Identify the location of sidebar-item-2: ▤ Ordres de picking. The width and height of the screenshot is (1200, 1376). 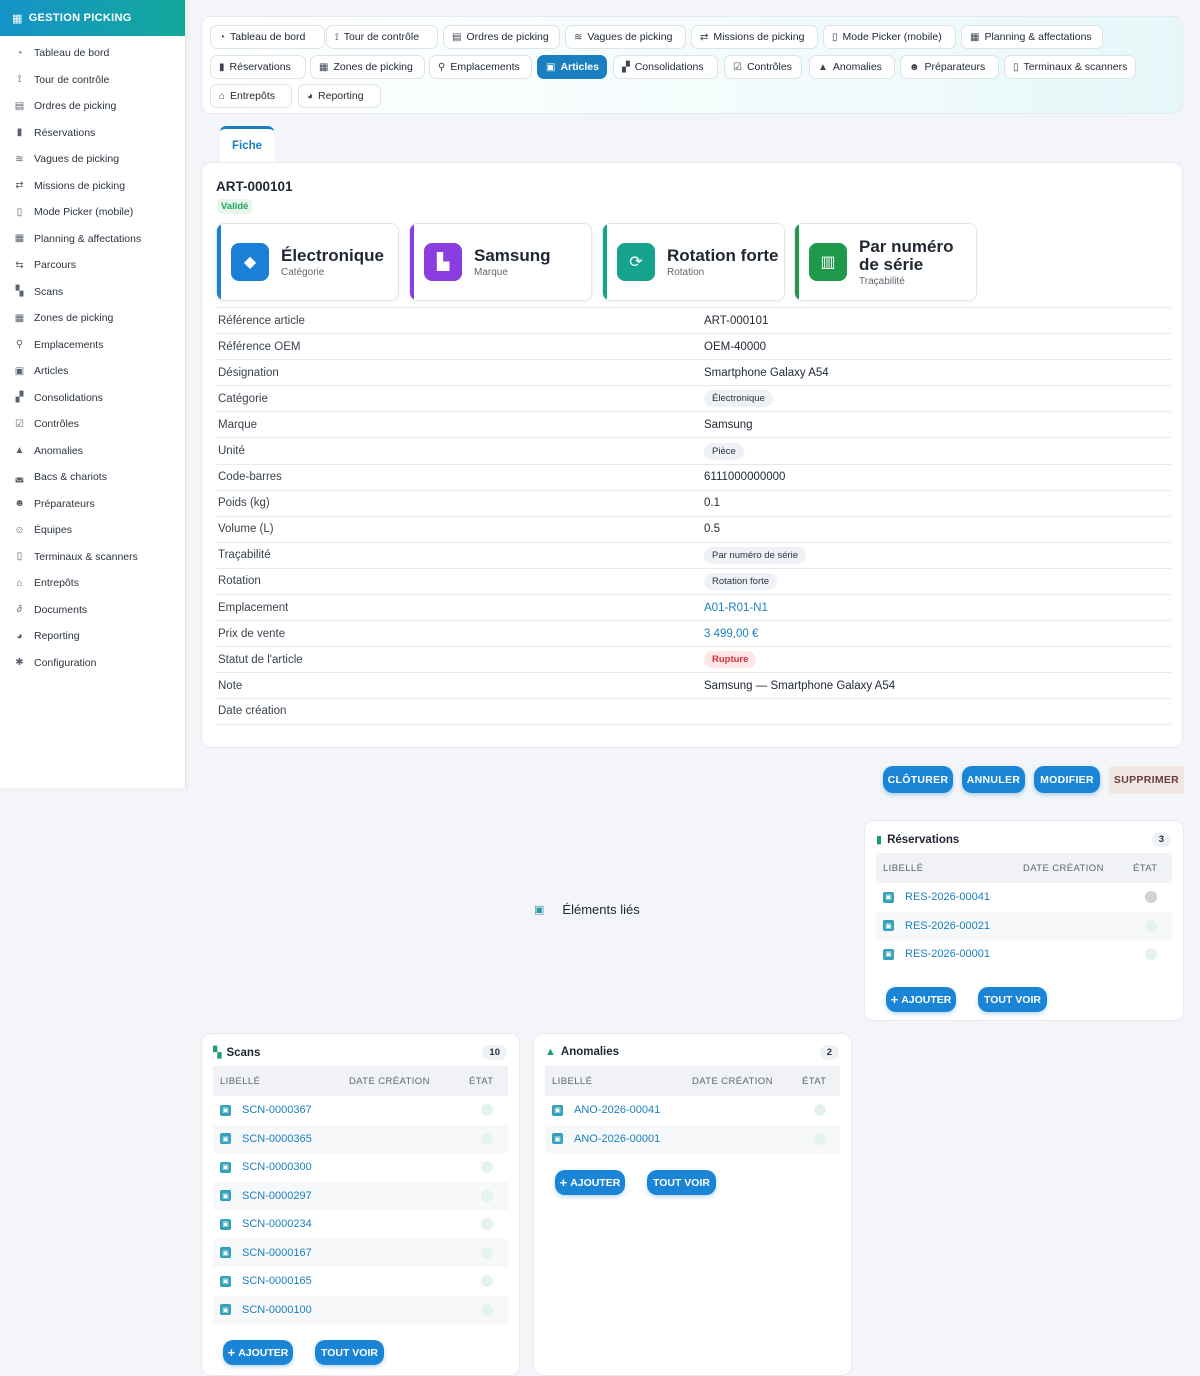
(92, 106).